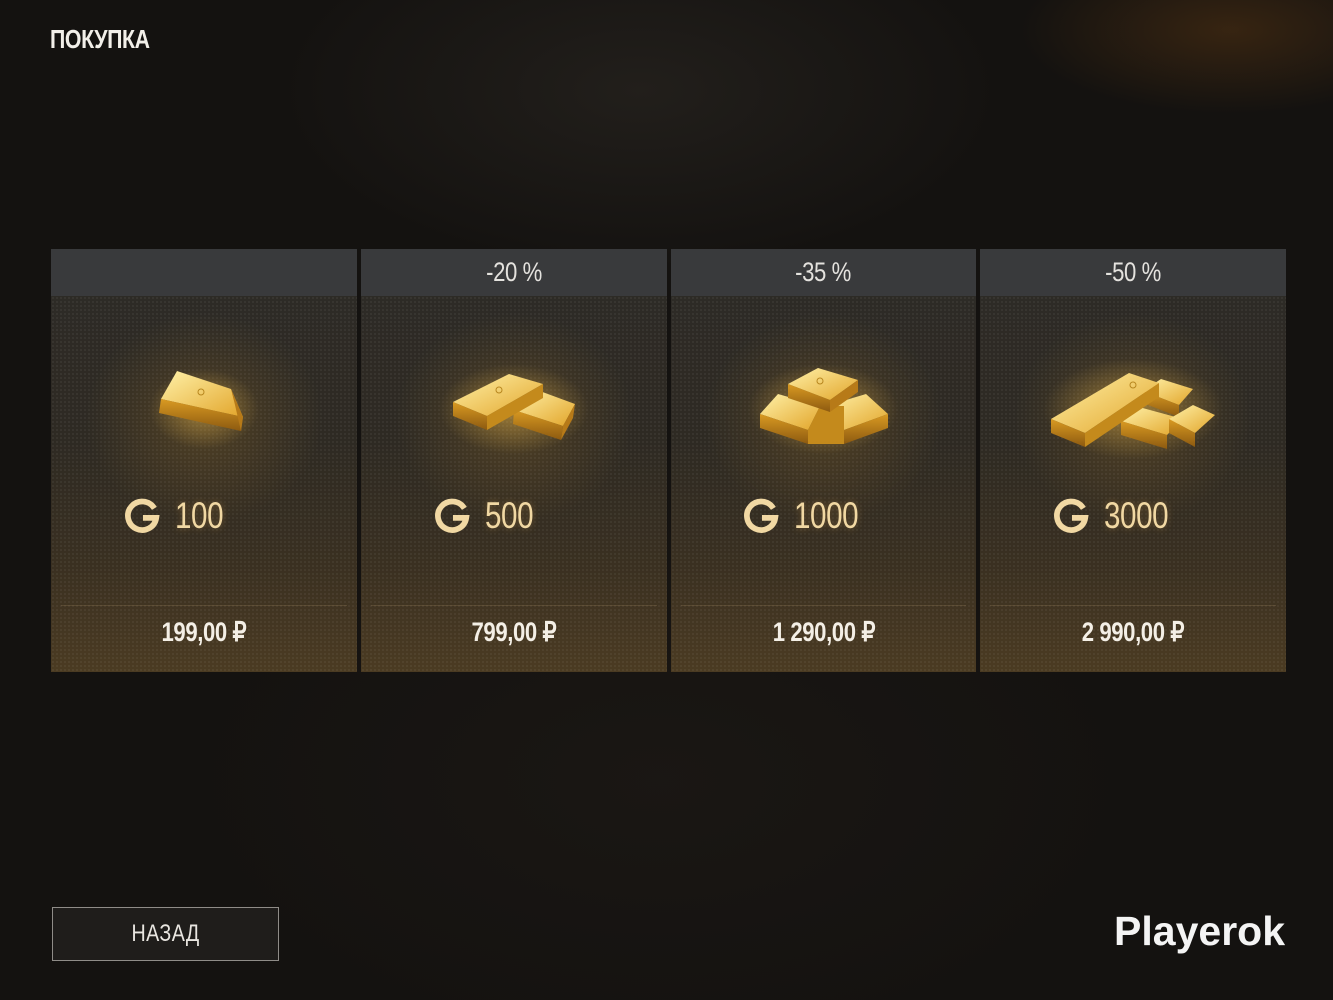 The width and height of the screenshot is (1333, 1000). I want to click on card-header: -20 %, so click(513, 272).